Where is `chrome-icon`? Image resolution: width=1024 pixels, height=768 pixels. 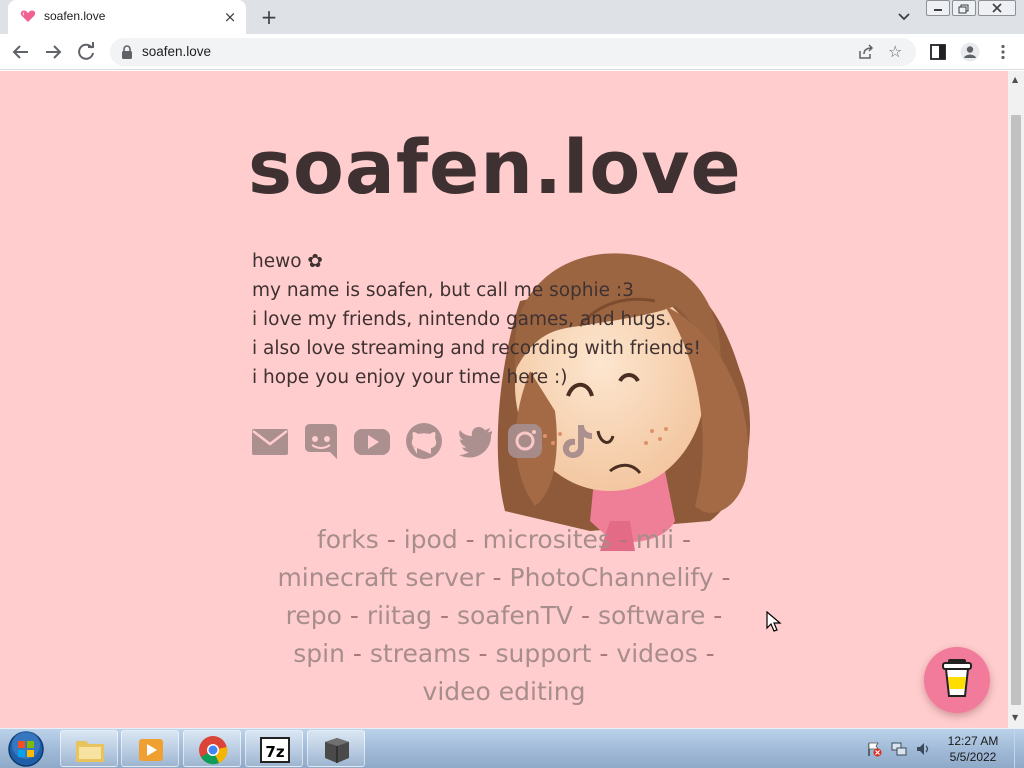
chrome-icon is located at coordinates (213, 750).